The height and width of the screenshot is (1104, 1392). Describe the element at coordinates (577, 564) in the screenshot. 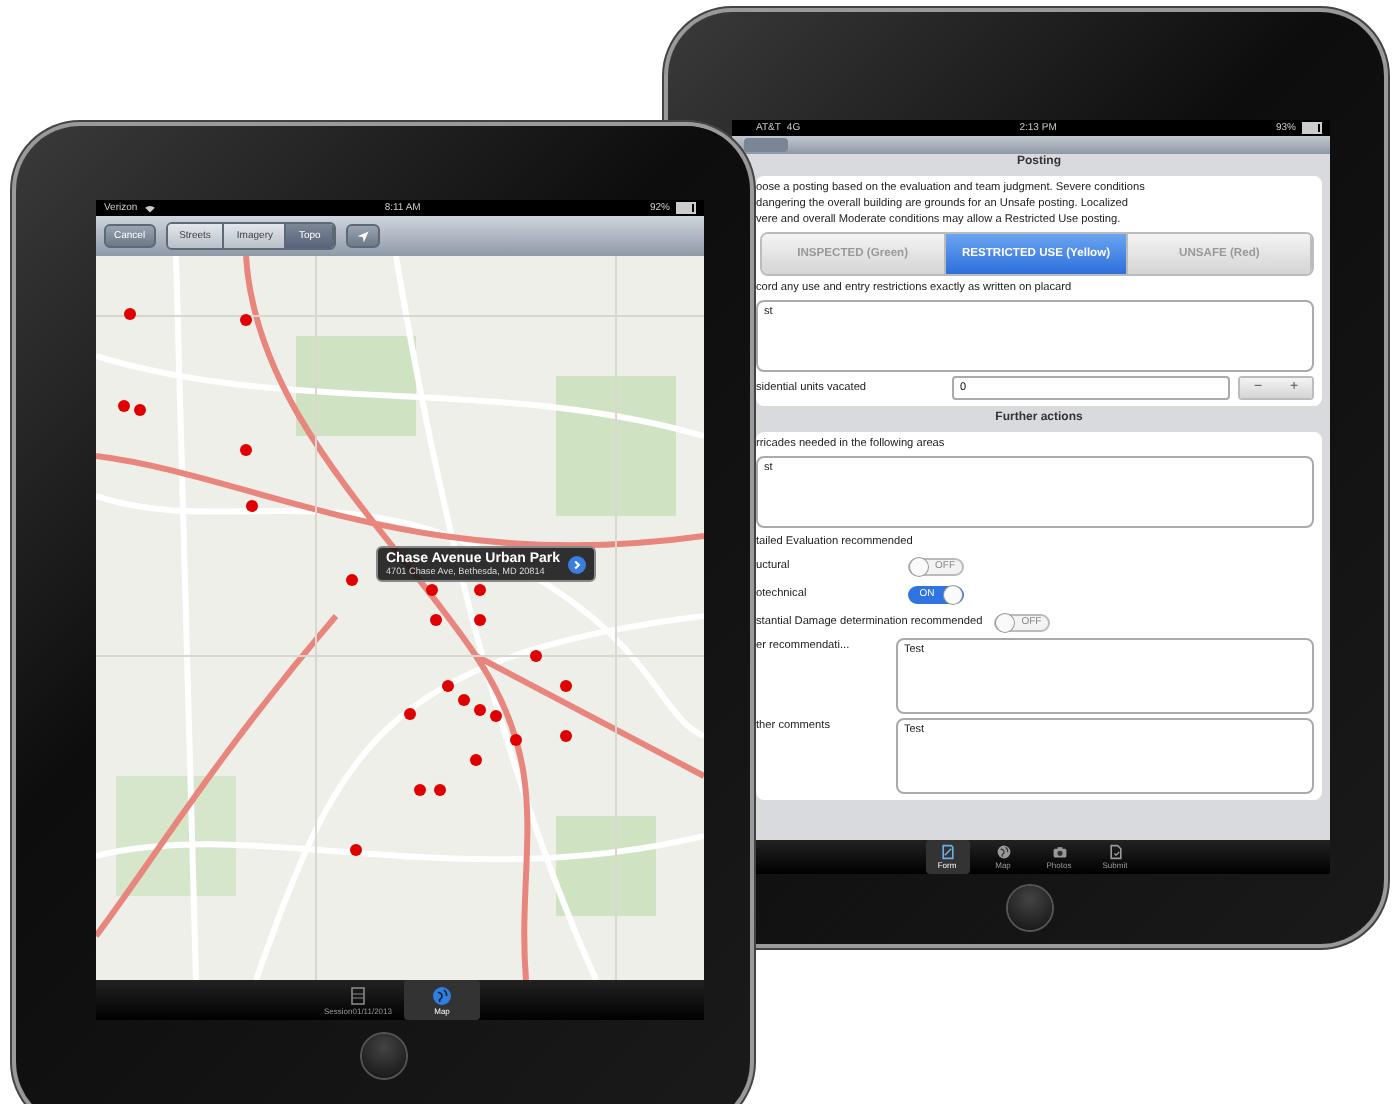

I see `disclosure-icon` at that location.